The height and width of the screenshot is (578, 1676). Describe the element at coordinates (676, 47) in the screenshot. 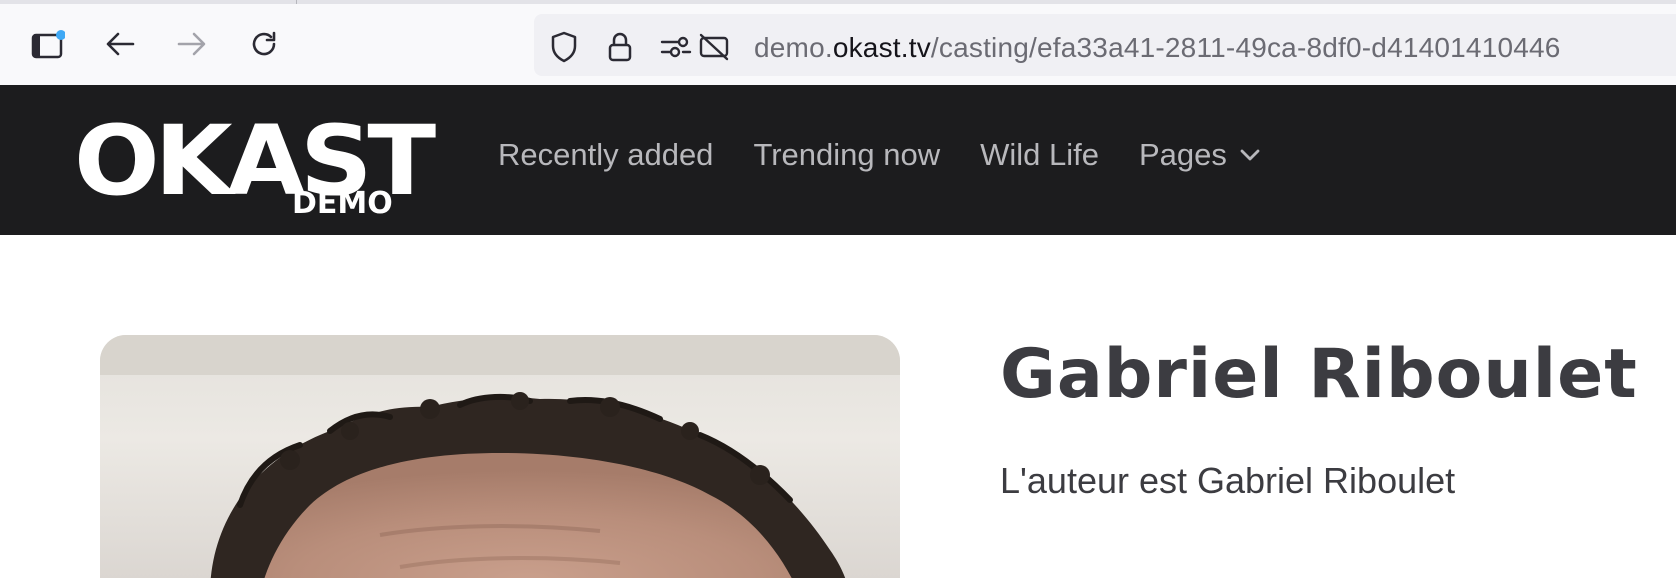

I see `permissions-icon` at that location.